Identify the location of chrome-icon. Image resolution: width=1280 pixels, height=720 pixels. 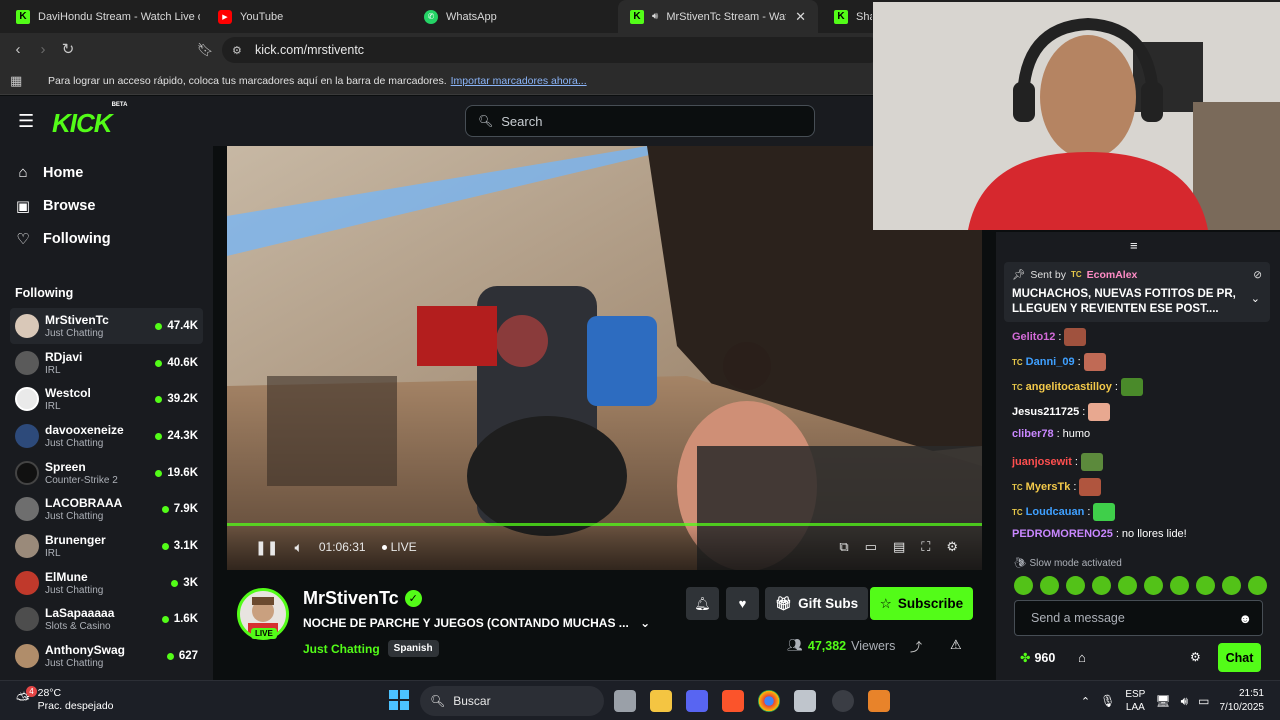
(769, 701).